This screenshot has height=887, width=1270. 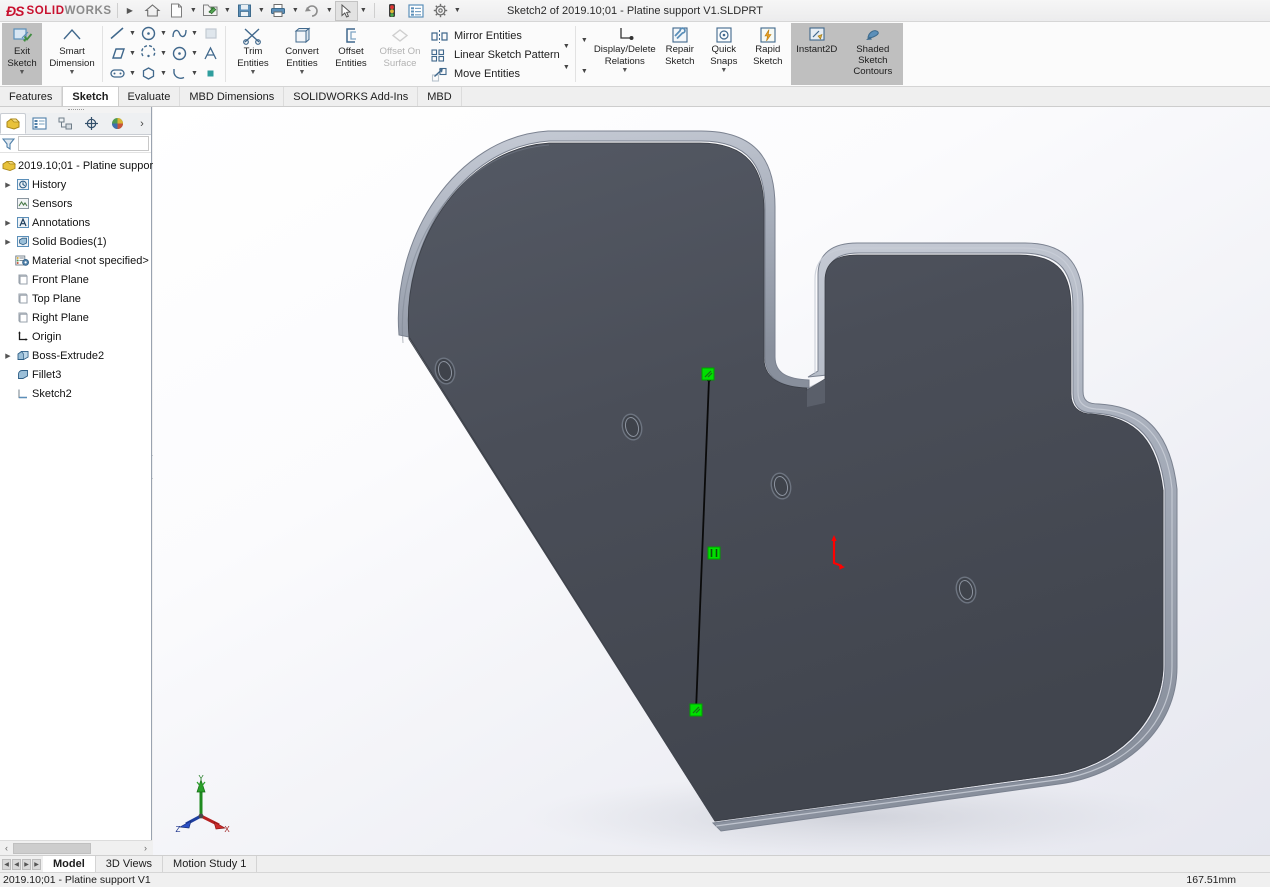 I want to click on bottom-tab-model: Model, so click(x=69, y=864).